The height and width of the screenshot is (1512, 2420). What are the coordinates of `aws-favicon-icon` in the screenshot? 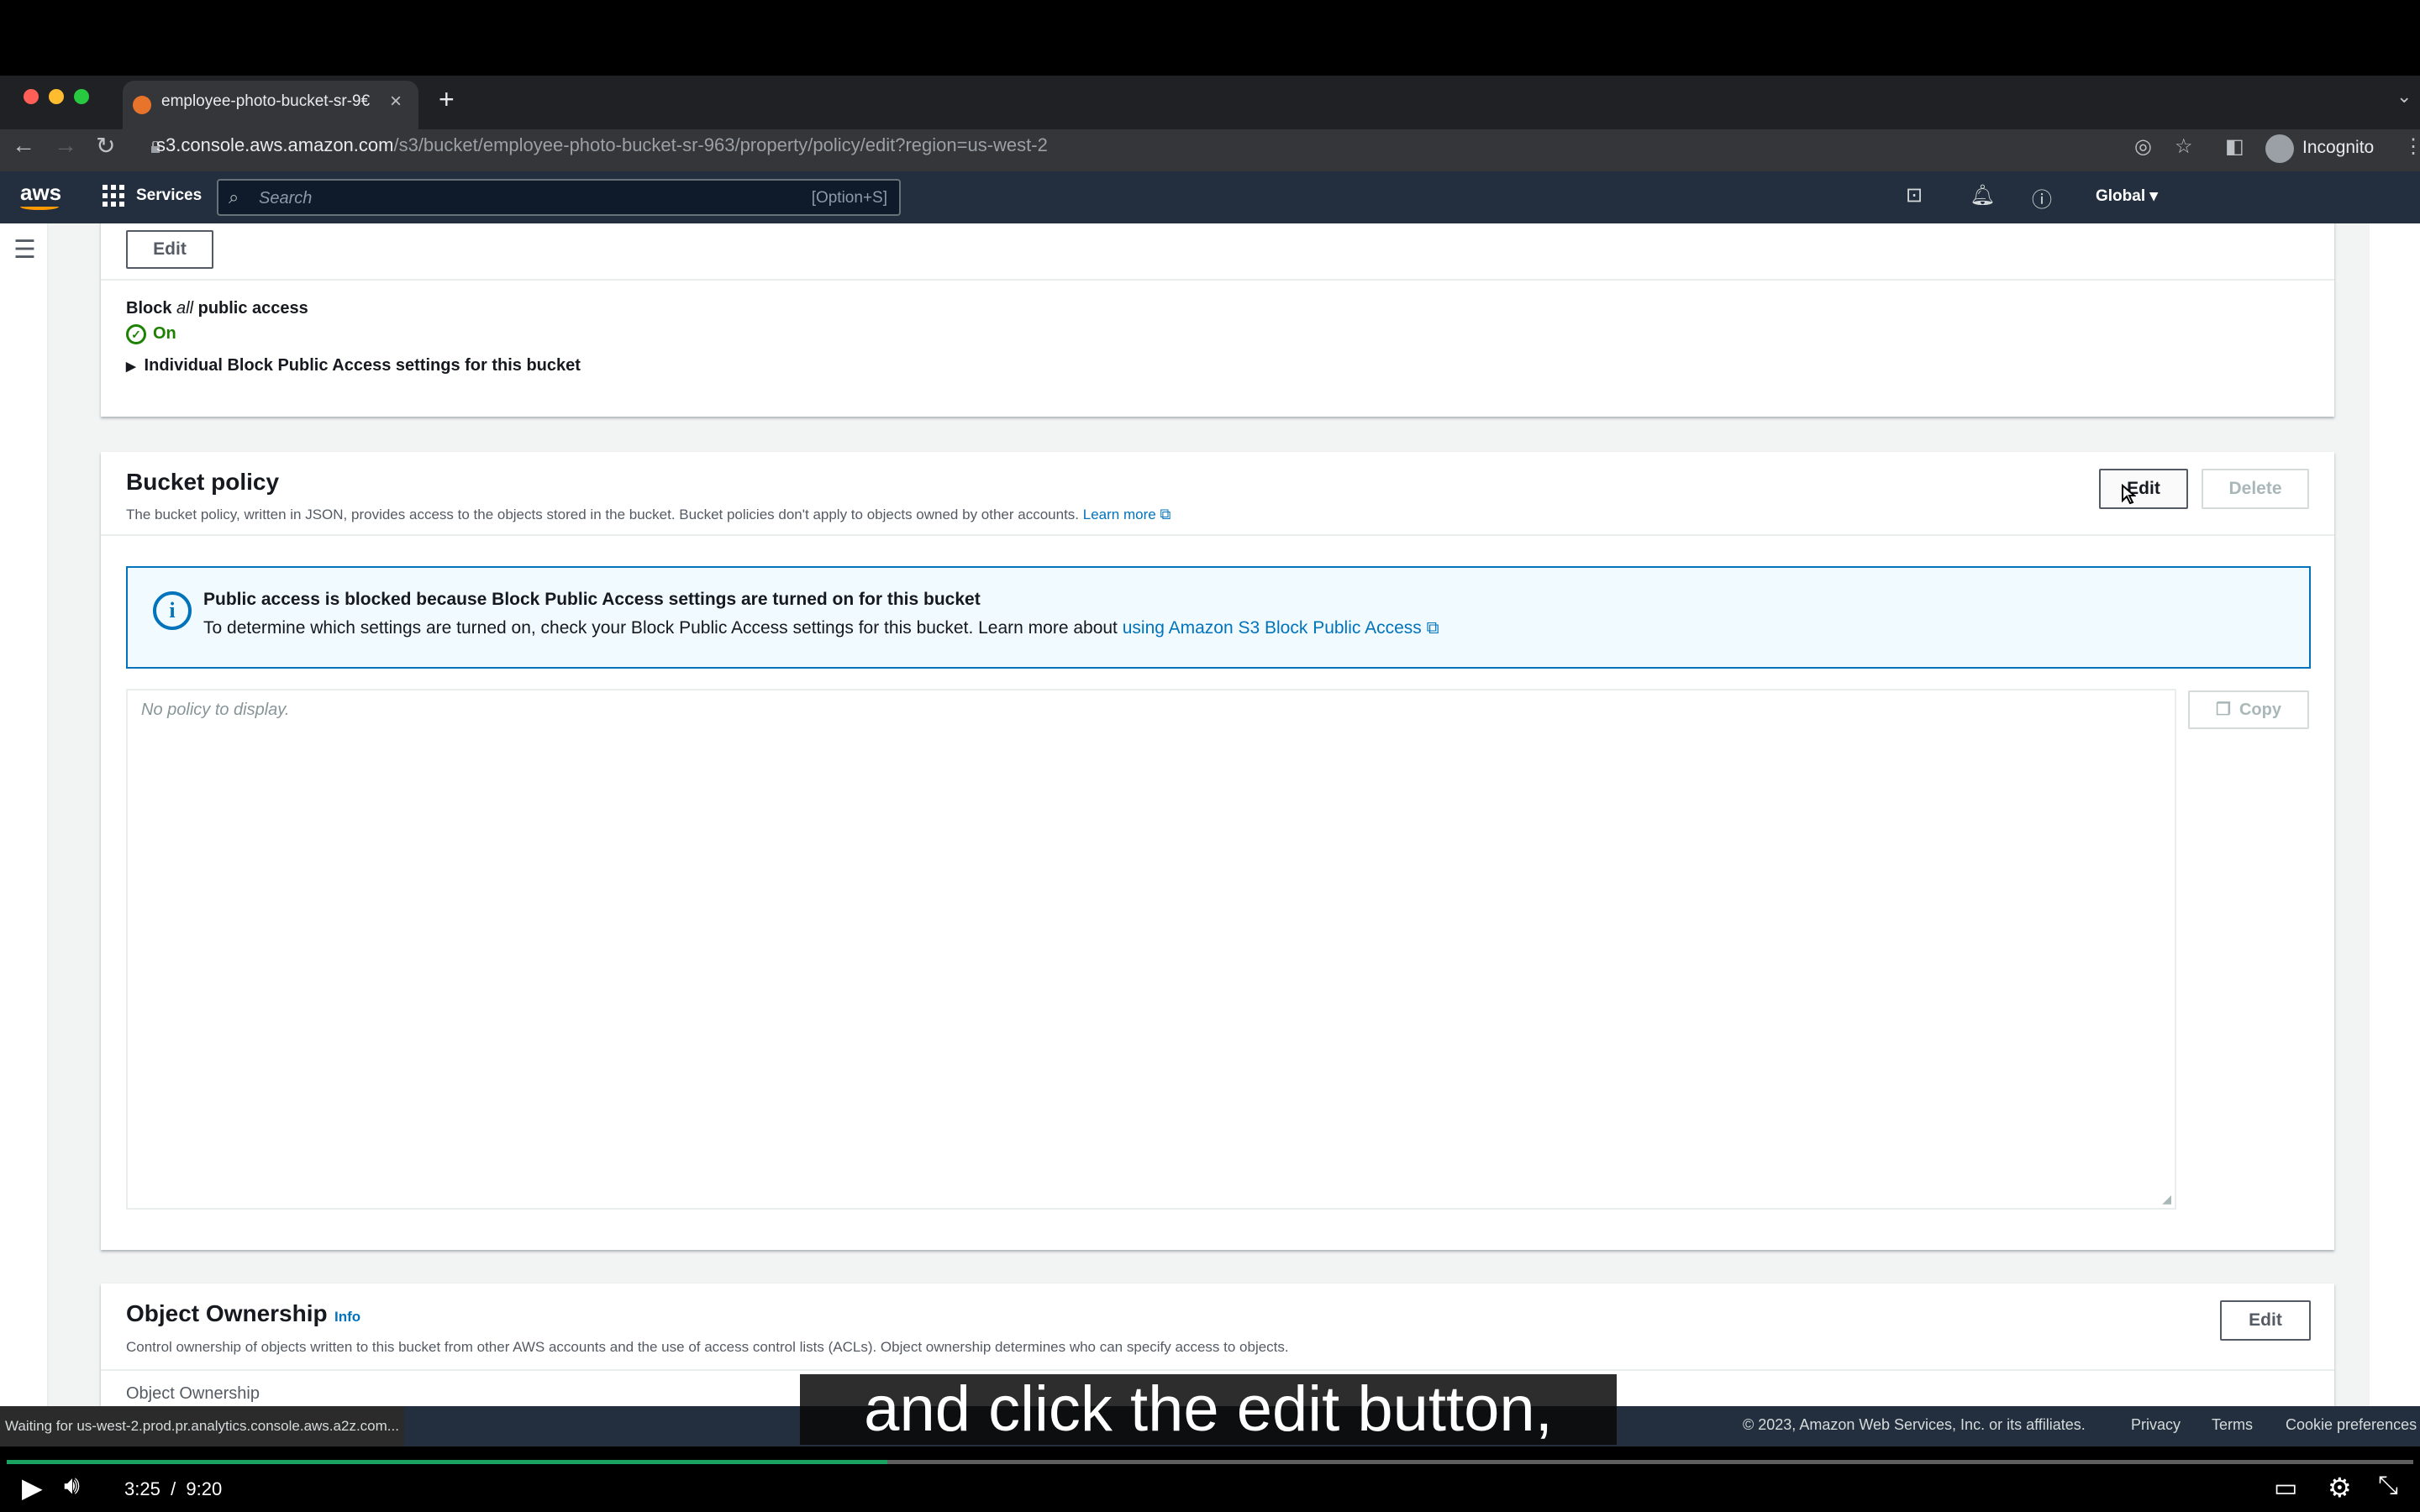 It's located at (142, 105).